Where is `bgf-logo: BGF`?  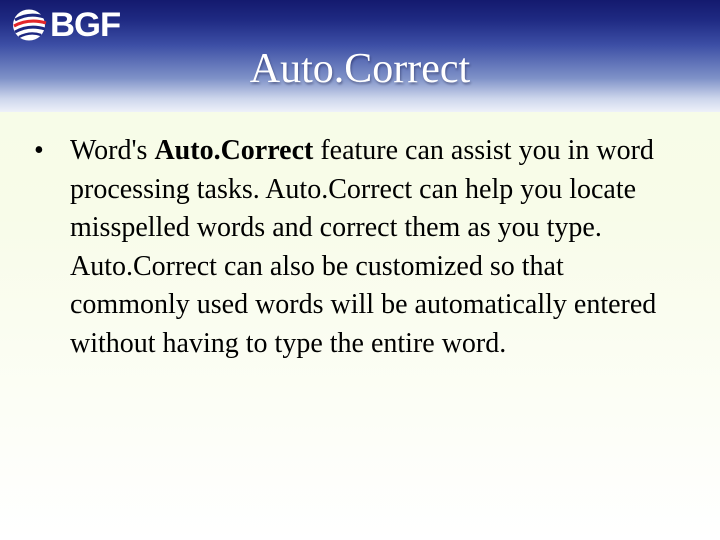 bgf-logo: BGF is located at coordinates (72, 25).